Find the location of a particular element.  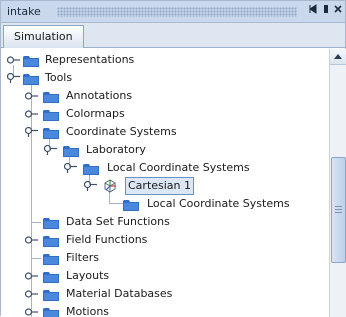

tree-item-label: Representations is located at coordinates (90, 59).